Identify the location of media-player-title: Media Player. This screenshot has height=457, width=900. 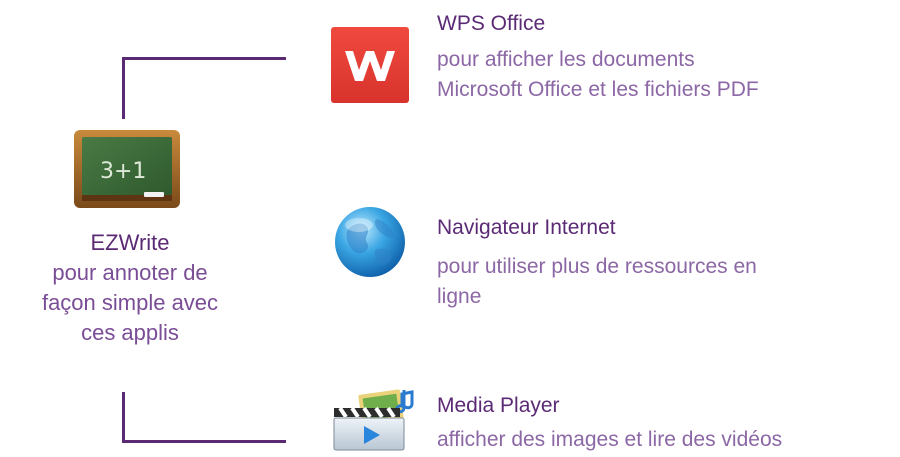
(498, 405).